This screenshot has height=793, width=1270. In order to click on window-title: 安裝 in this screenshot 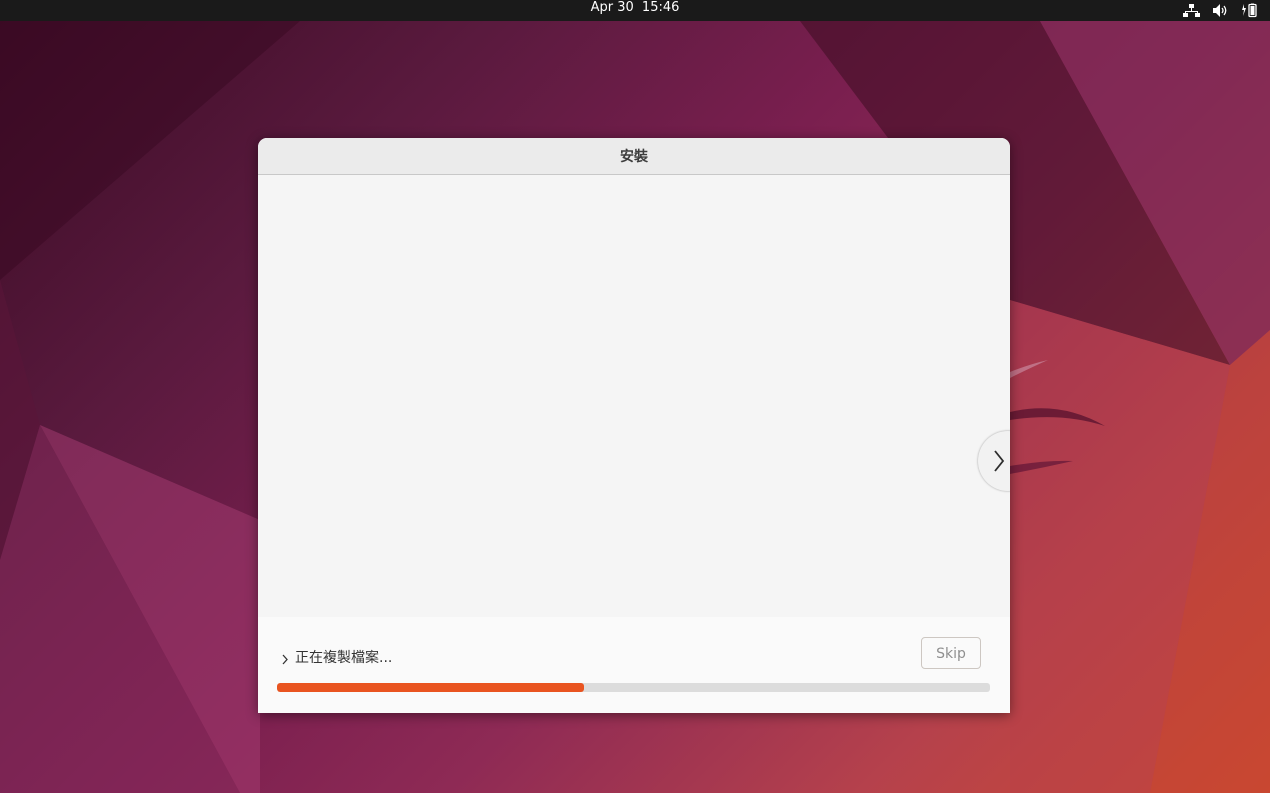, I will do `click(634, 157)`.